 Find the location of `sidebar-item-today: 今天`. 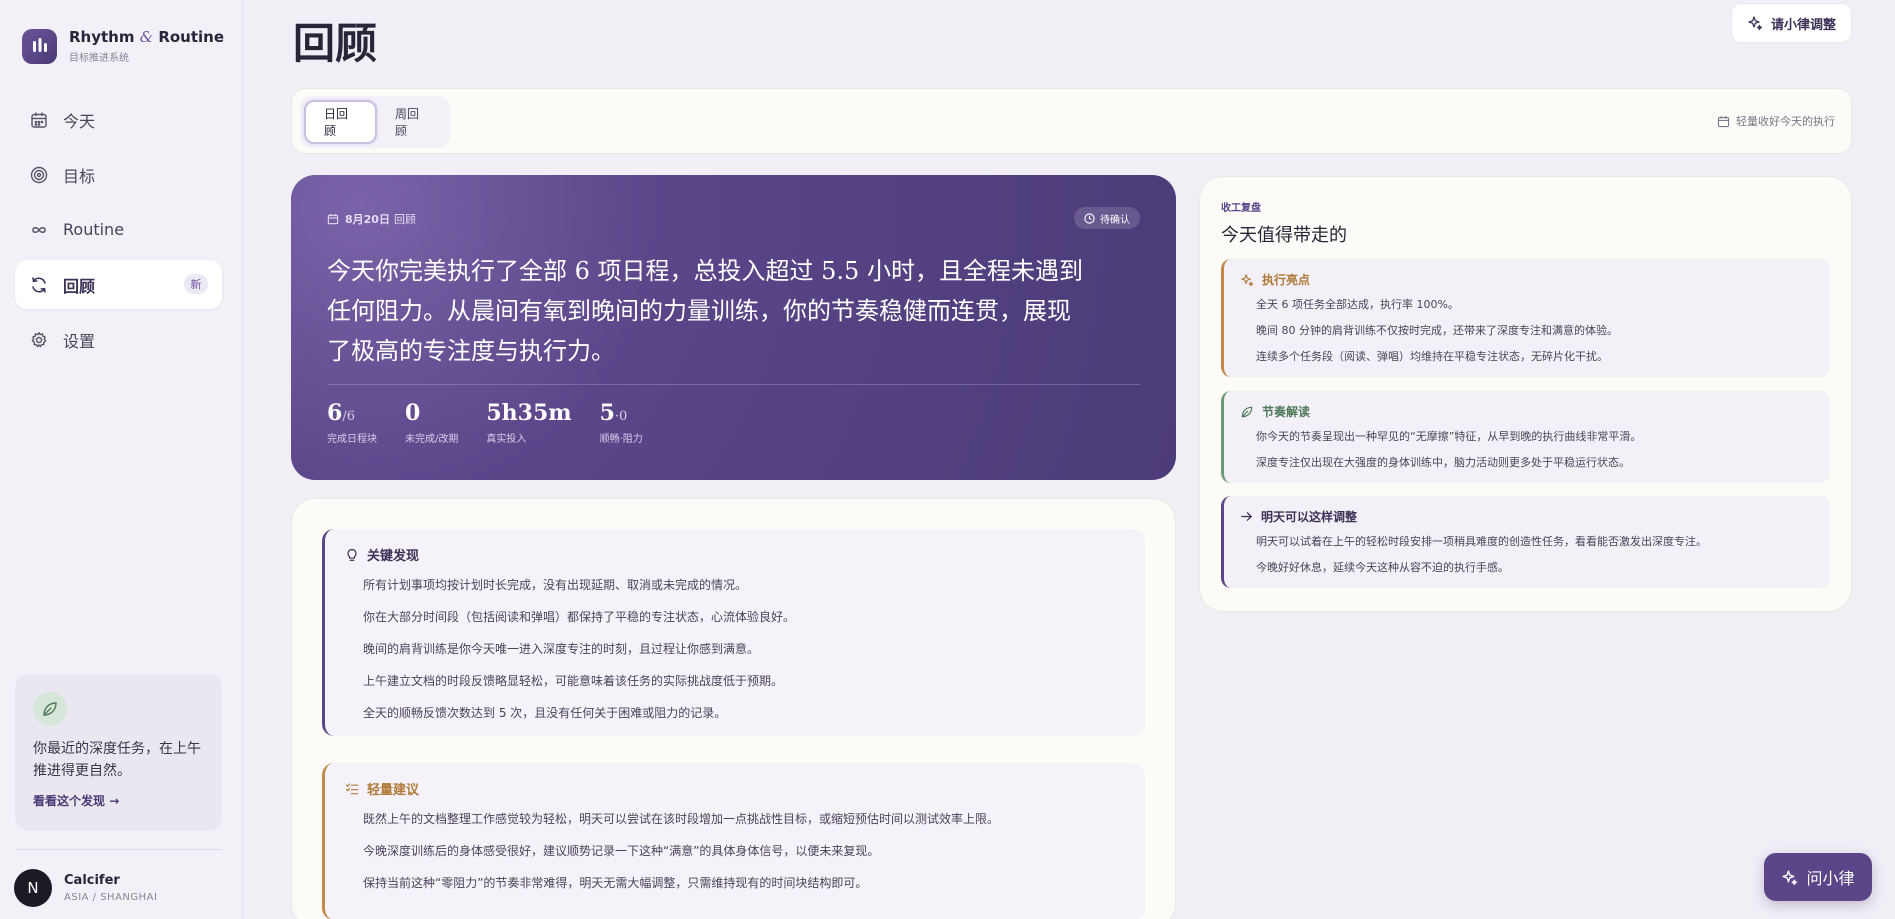

sidebar-item-today: 今天 is located at coordinates (118, 119).